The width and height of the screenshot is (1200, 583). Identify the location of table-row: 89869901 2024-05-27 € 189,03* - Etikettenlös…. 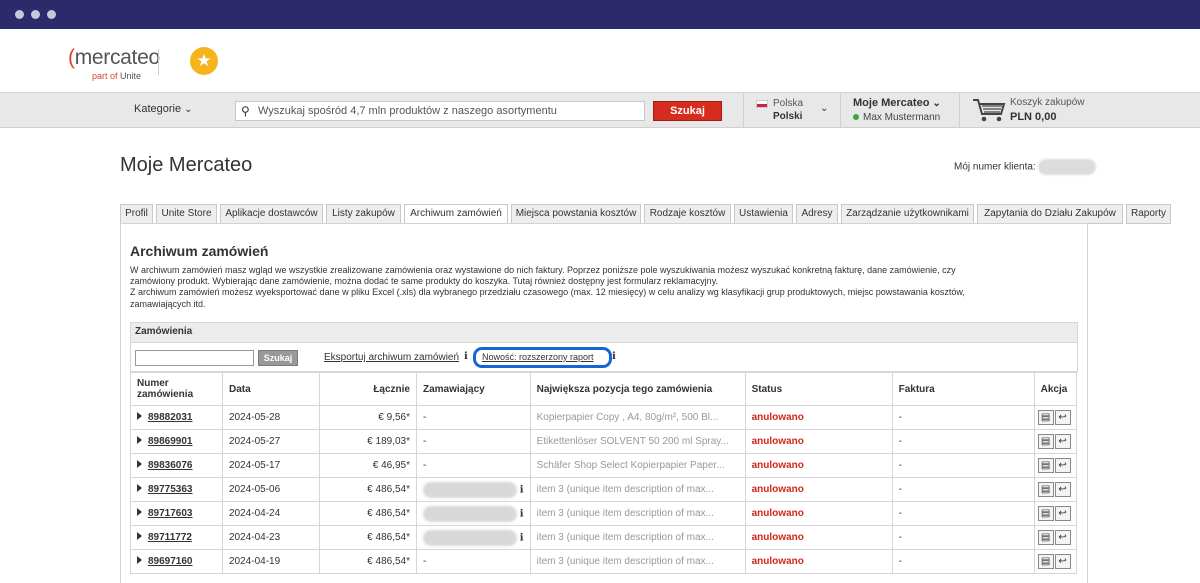
(603, 441).